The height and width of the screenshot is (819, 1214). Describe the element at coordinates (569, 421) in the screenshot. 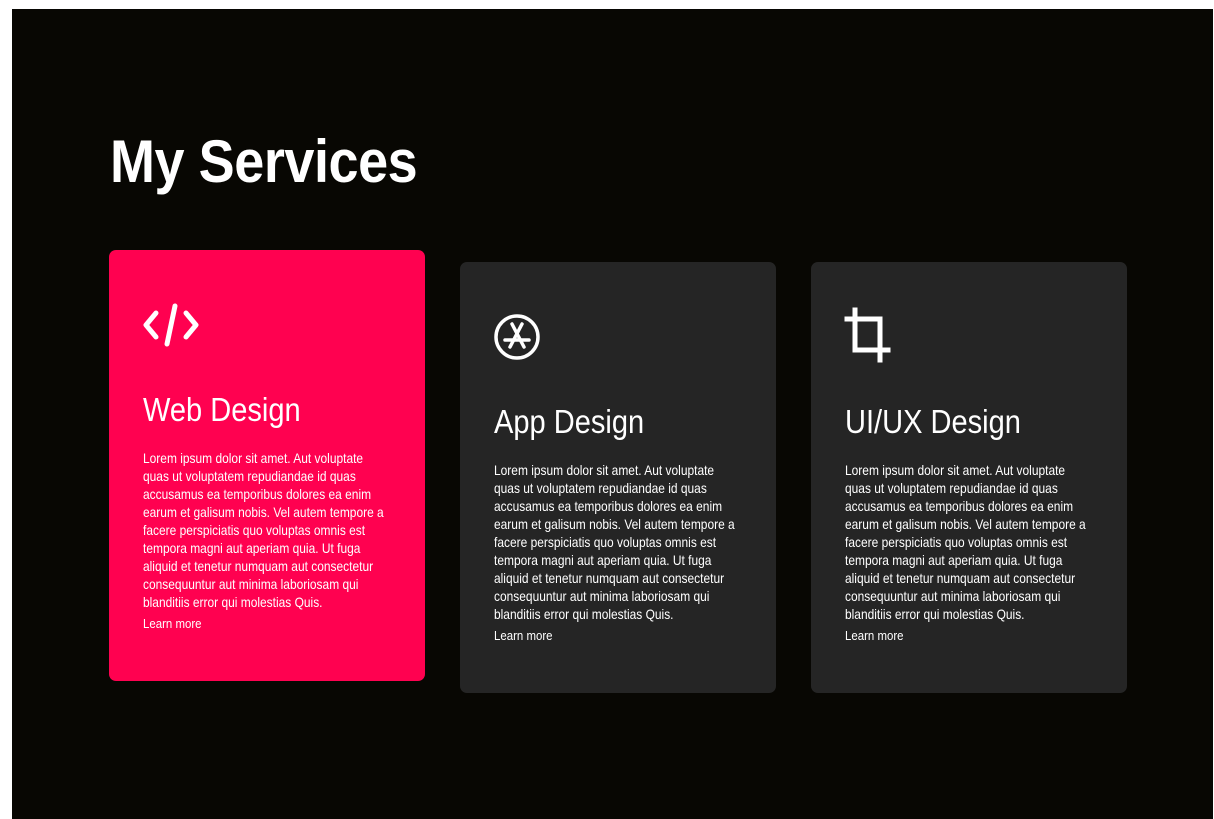

I see `card-title: App Design` at that location.